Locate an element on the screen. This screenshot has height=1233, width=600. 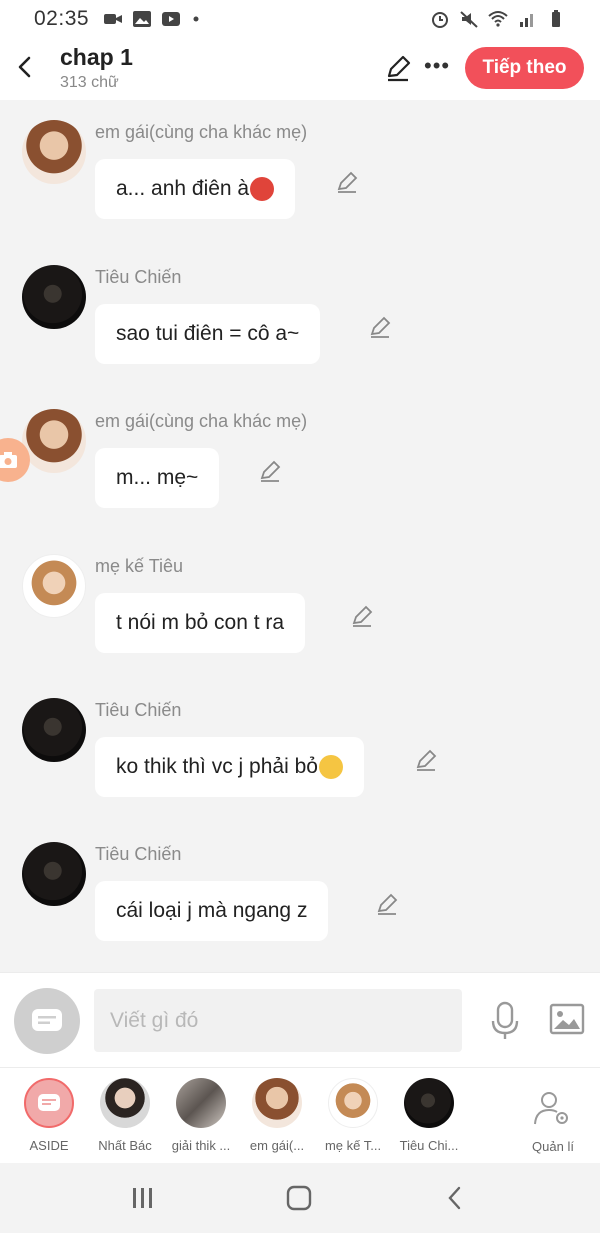
character-item: Nhất Bác is located at coordinates (125, 1115).